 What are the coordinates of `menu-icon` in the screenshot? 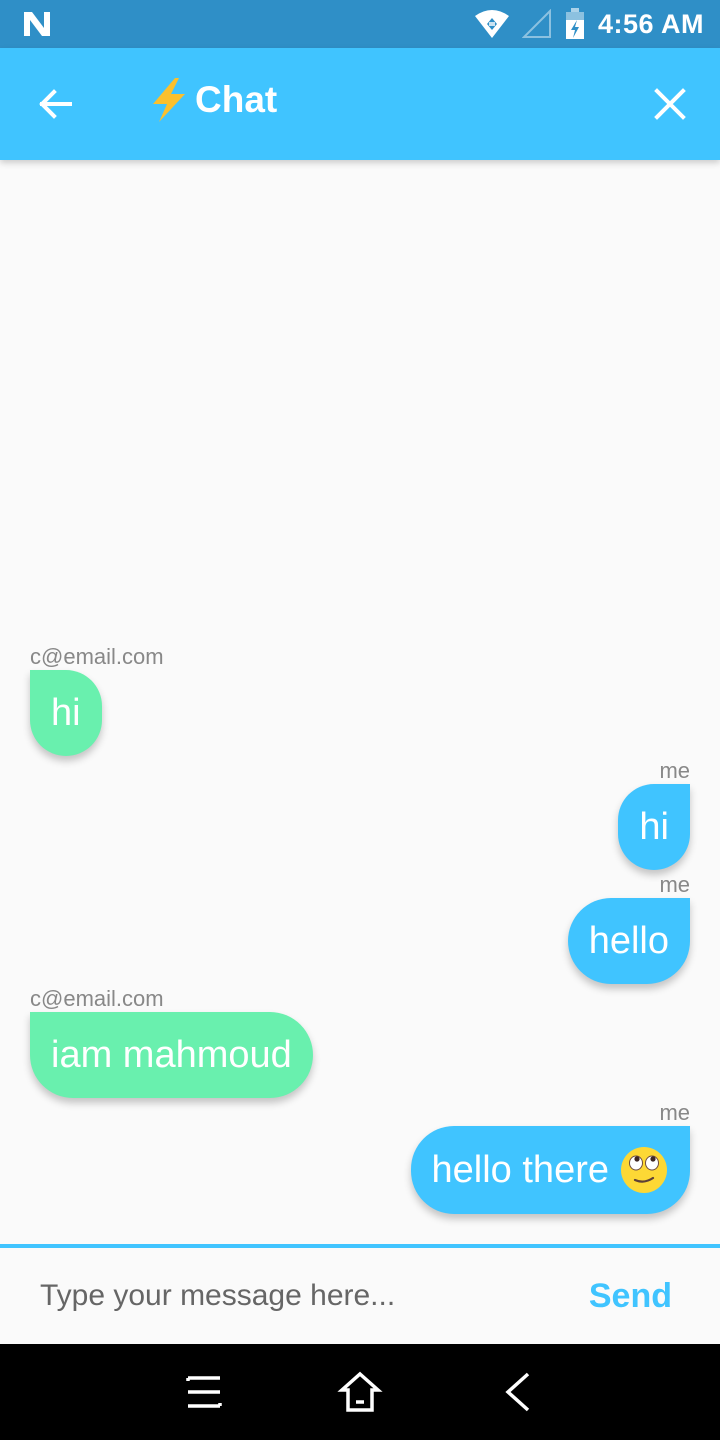 It's located at (204, 1392).